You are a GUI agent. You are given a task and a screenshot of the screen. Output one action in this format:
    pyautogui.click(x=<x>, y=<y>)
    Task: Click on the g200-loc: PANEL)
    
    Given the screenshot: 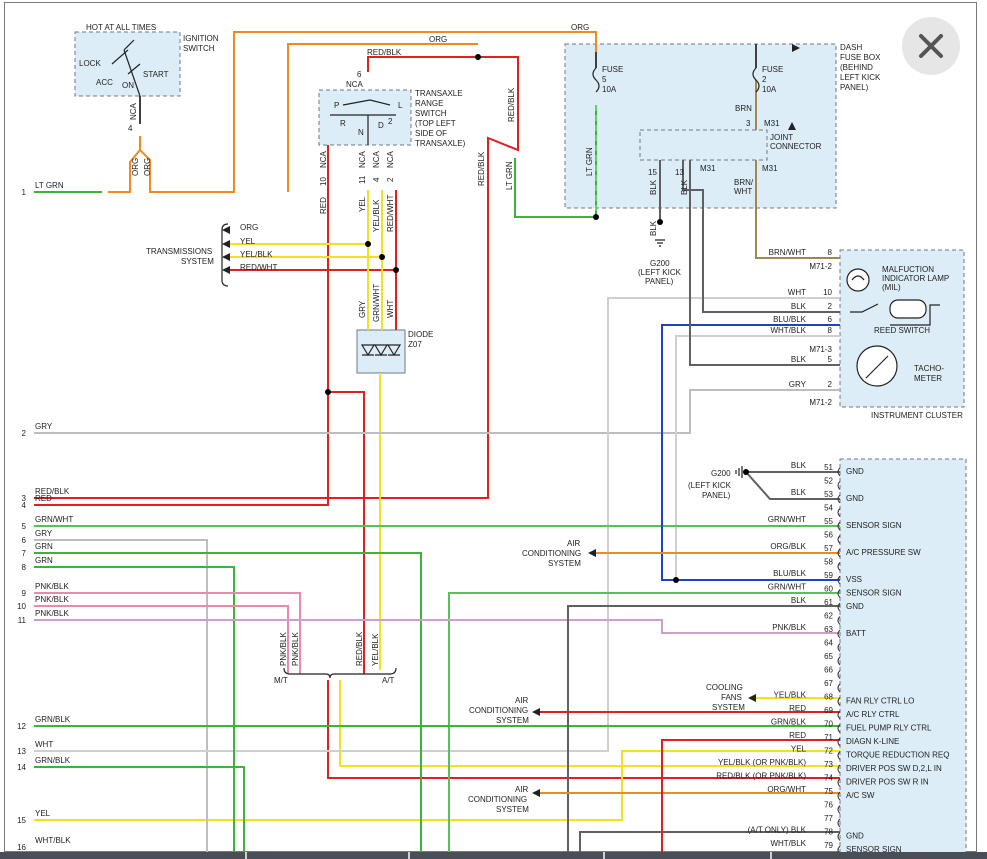 What is the action you would take?
    pyautogui.click(x=659, y=281)
    